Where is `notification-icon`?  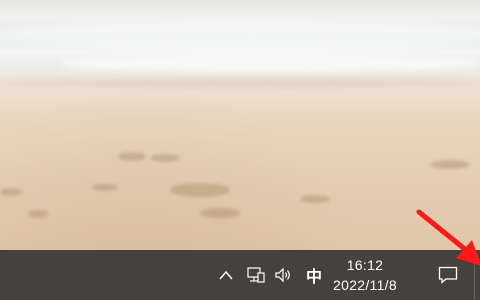
notification-icon is located at coordinates (448, 275).